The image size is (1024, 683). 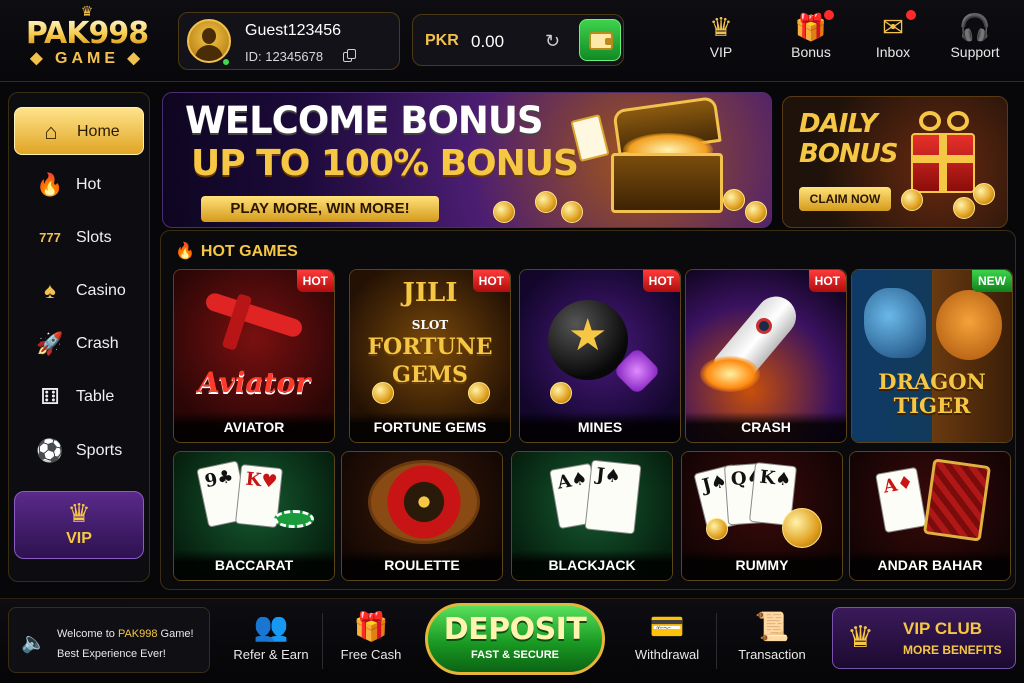 I want to click on fire-icon: 🔥, so click(x=50, y=184).